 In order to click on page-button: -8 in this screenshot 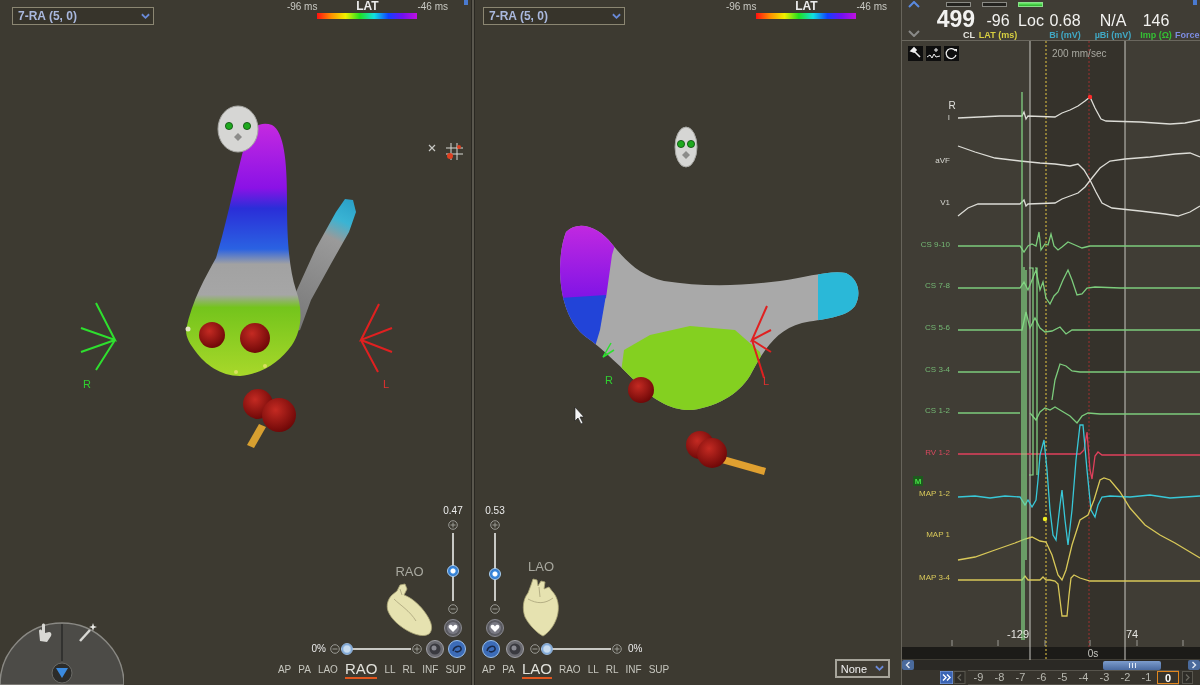, I will do `click(999, 677)`.